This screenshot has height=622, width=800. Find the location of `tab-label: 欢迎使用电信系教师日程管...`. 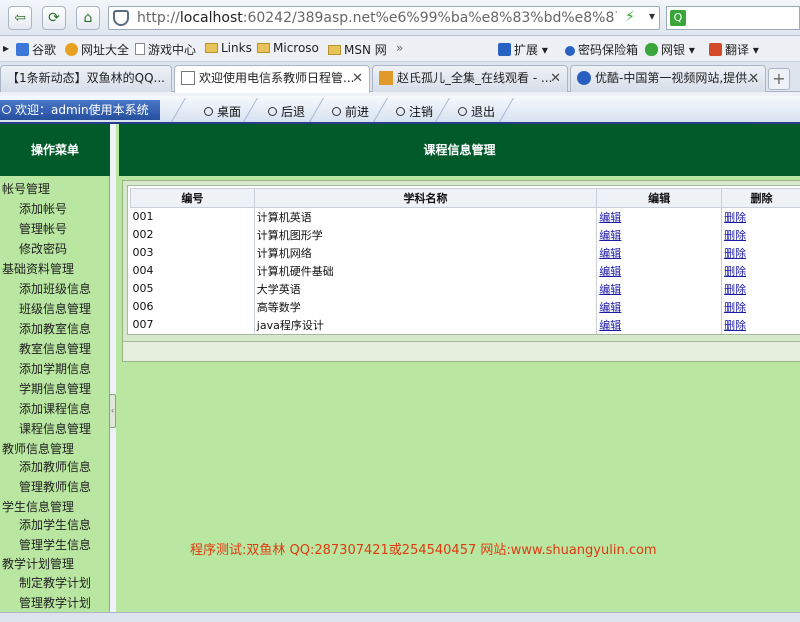

tab-label: 欢迎使用电信系教师日程管... is located at coordinates (277, 78).